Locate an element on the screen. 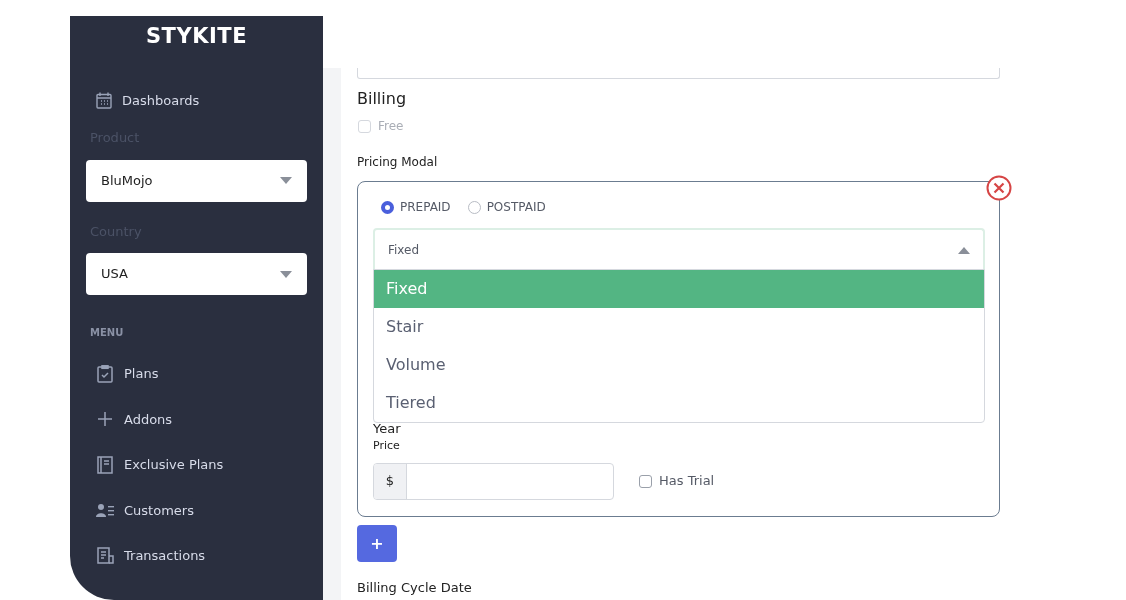  menu-item: Plans is located at coordinates (141, 374).